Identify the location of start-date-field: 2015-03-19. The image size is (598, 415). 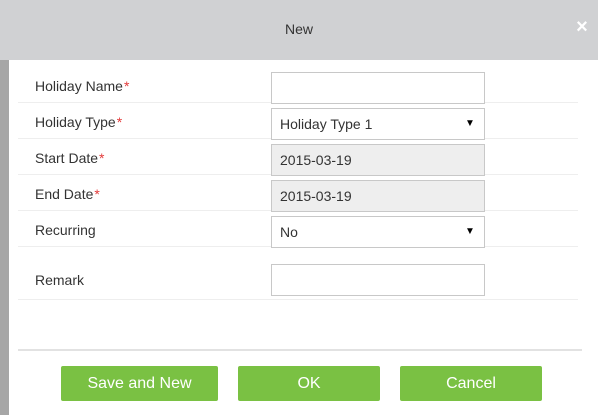
(378, 160).